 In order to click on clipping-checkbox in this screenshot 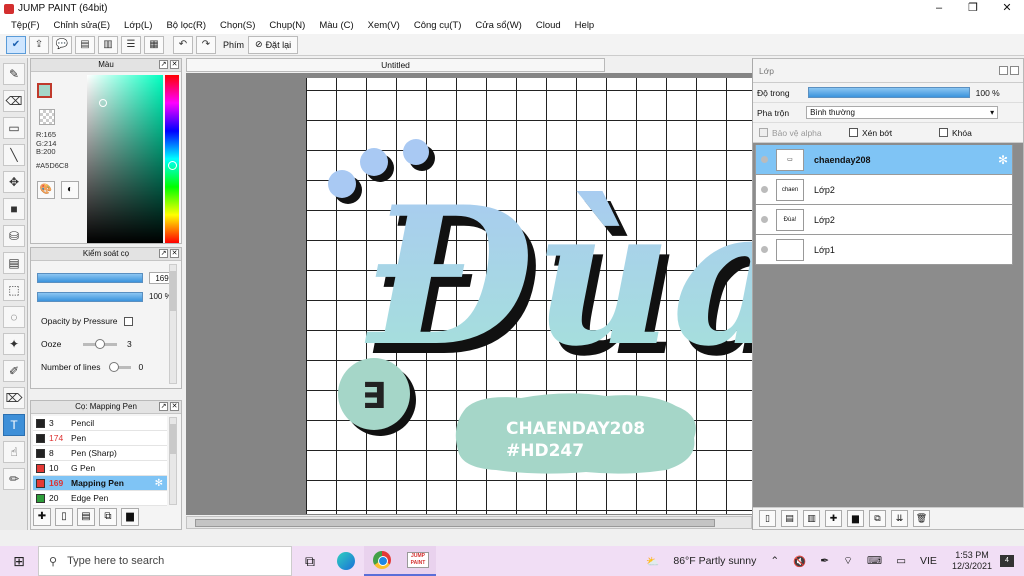, I will do `click(853, 132)`.